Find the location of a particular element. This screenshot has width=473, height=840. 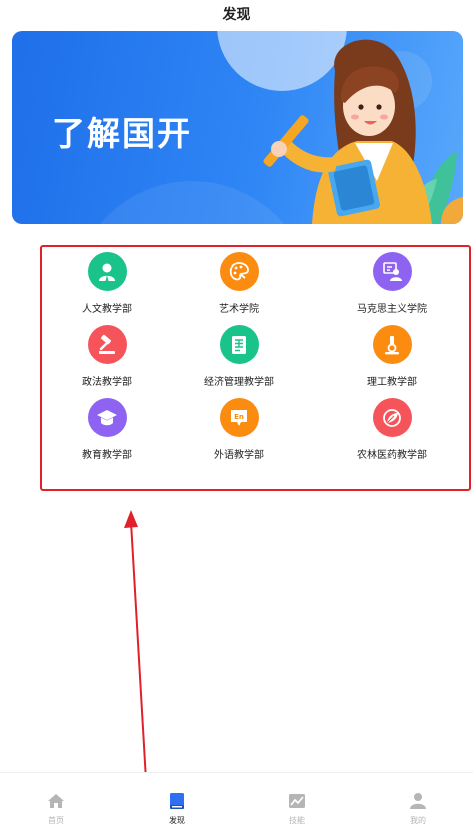

department-label: 教育教学部 is located at coordinates (107, 455).